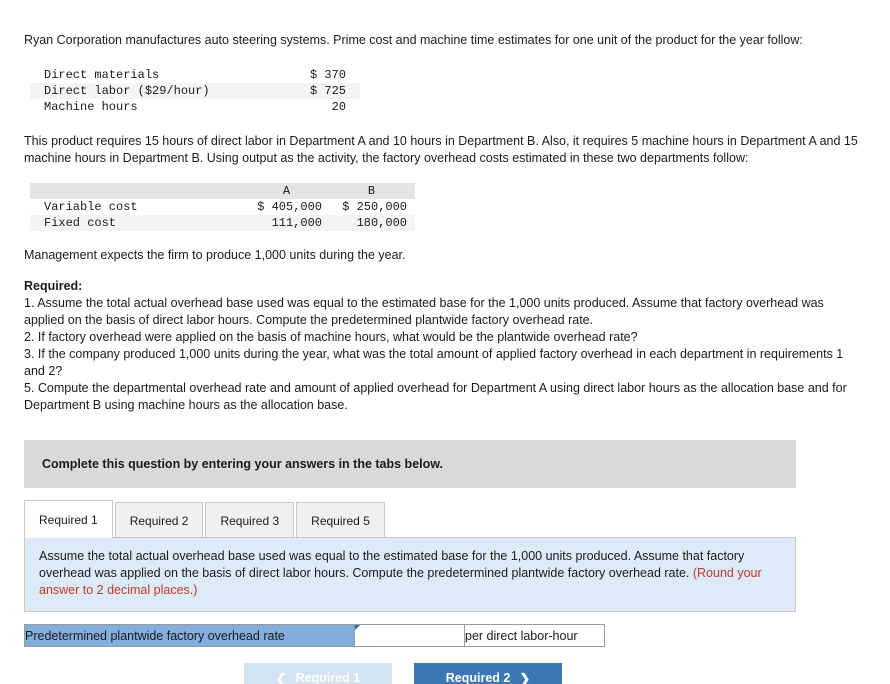 This screenshot has height=684, width=890. I want to click on overhead-b-0: $ 250,000, so click(374, 207).